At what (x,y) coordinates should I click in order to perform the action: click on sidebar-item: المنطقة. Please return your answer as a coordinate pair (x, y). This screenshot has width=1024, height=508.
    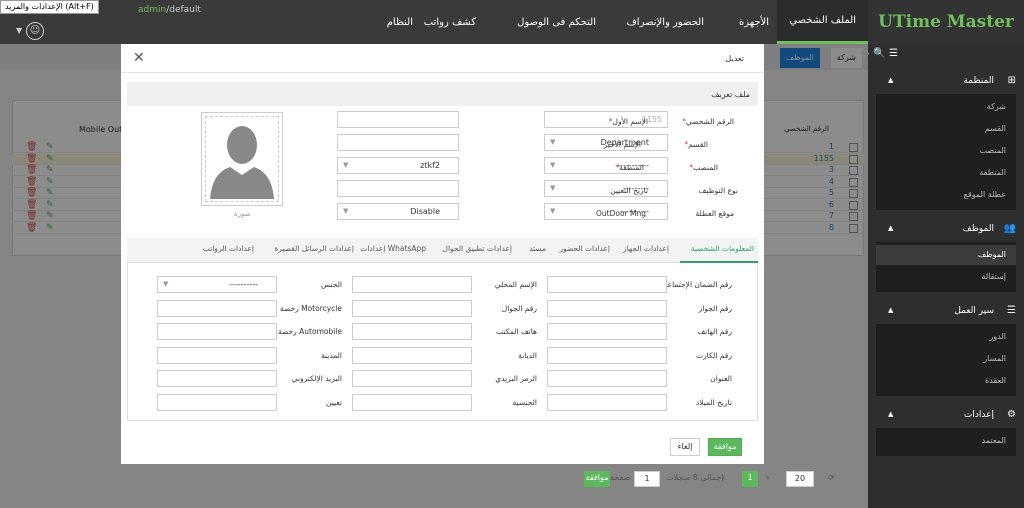
    Looking at the image, I should click on (992, 172).